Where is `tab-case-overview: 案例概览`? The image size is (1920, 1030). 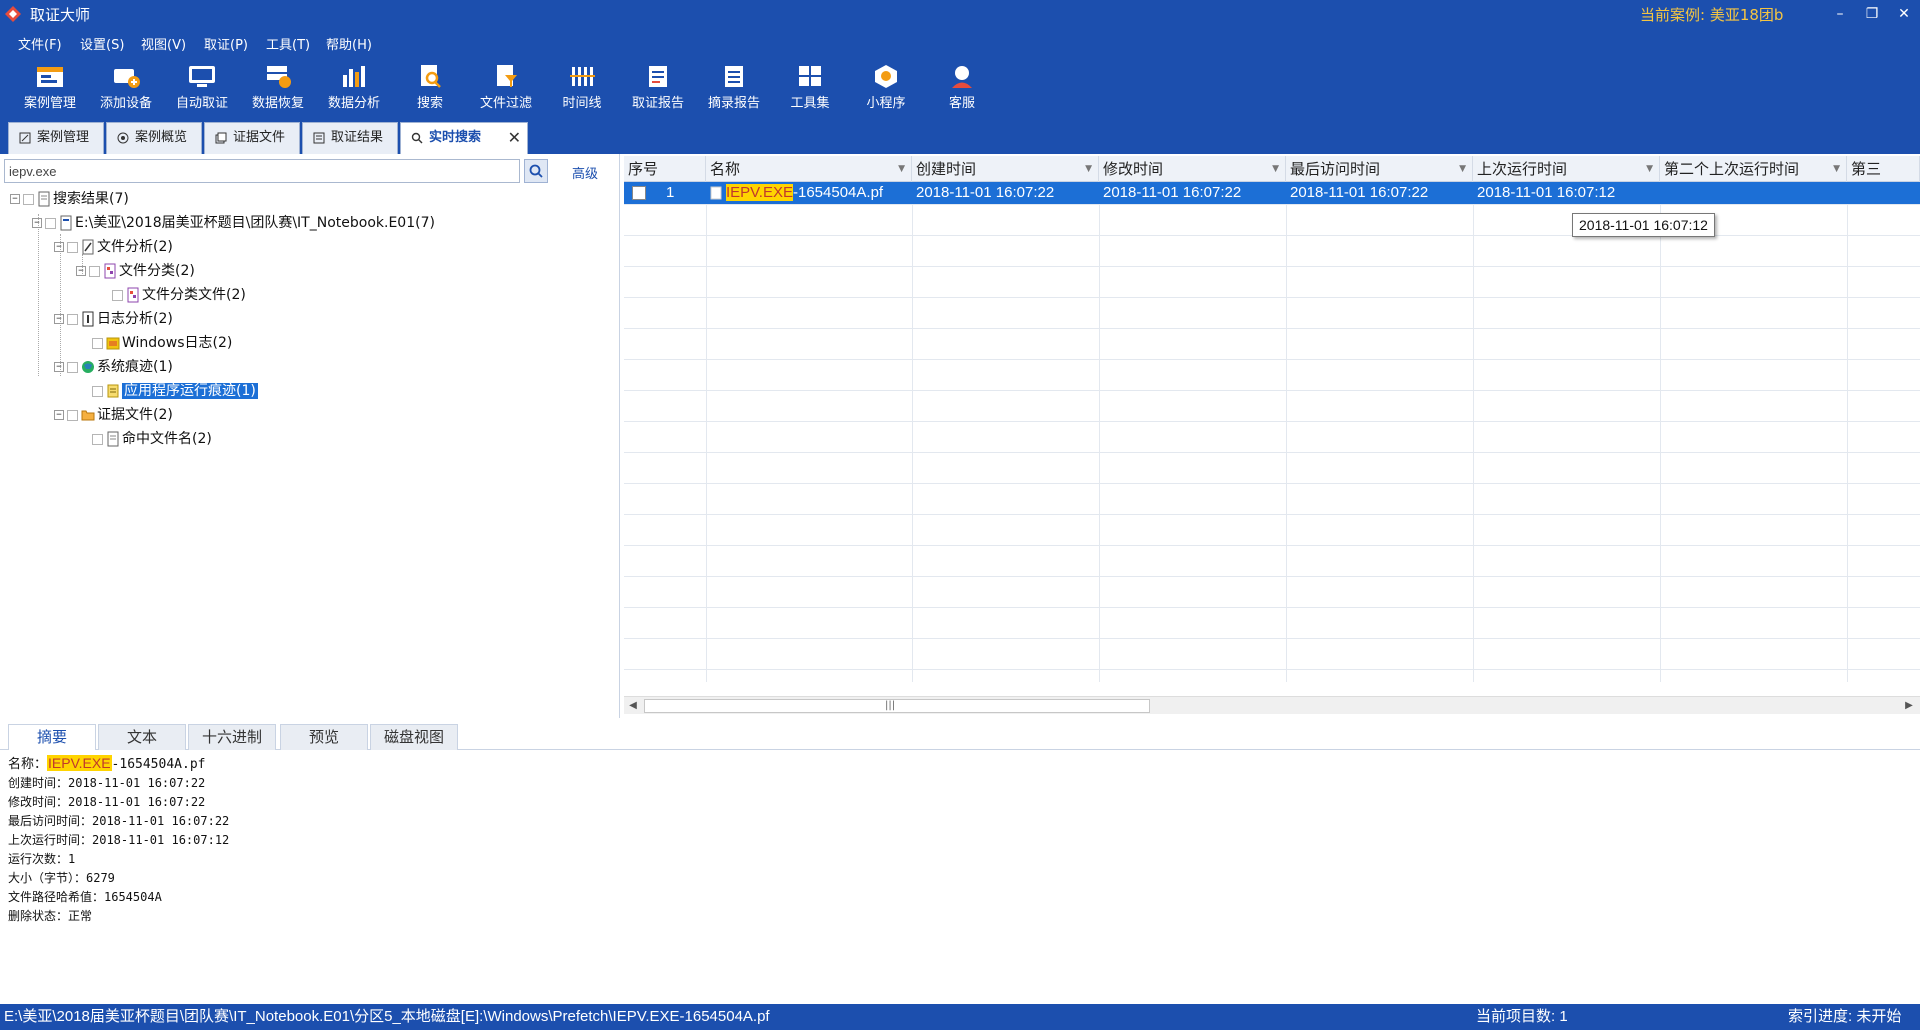
tab-case-overview: 案例概览 is located at coordinates (154, 138).